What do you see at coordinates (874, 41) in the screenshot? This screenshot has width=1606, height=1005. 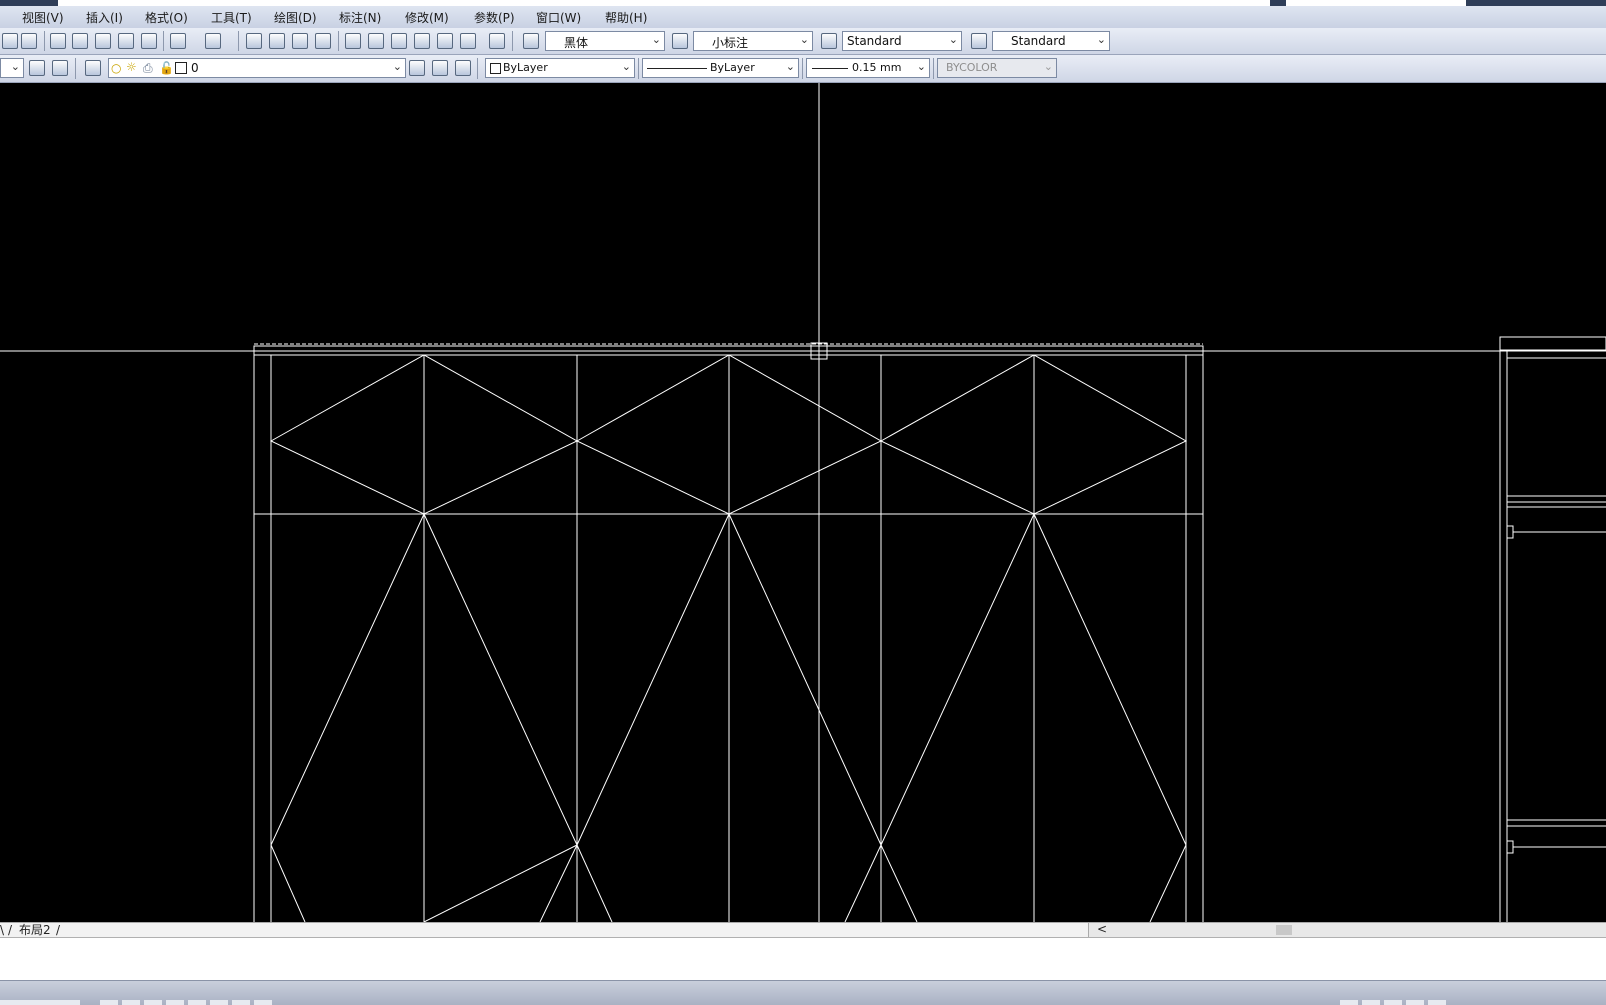 I see `table-style-value: Standard` at bounding box center [874, 41].